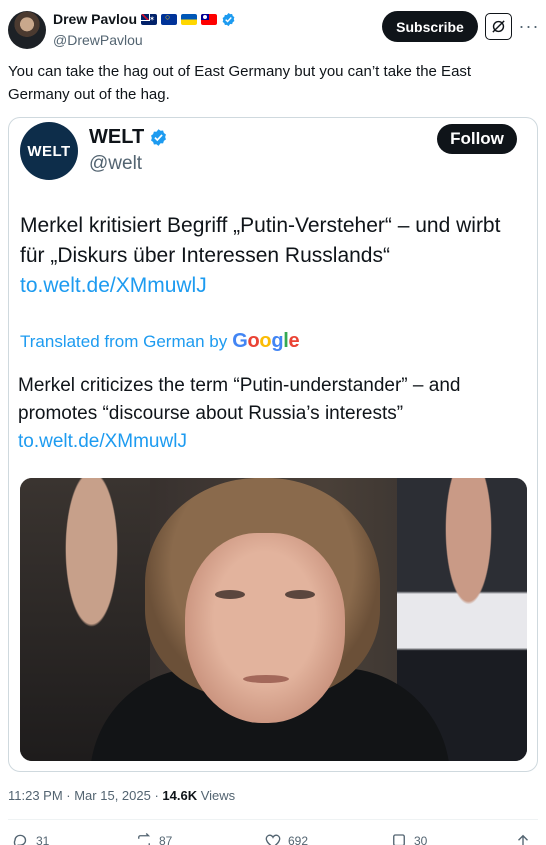  Describe the element at coordinates (149, 19) in the screenshot. I see `australia-flag-icon` at that location.